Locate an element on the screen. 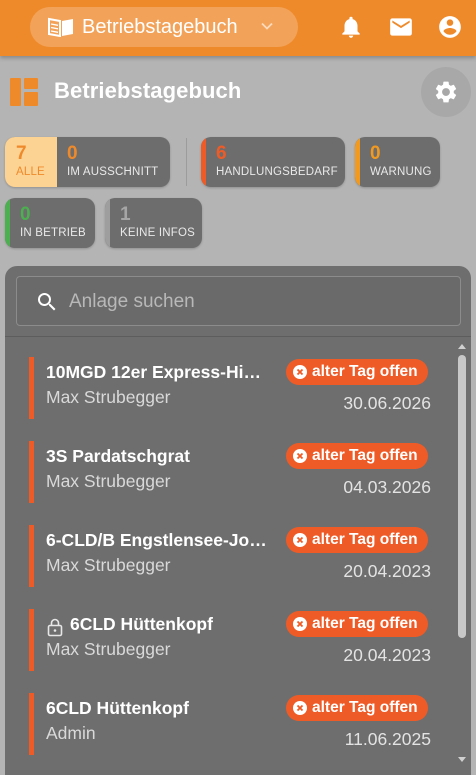 The image size is (476, 775). filter-action-label: HANDLUNGSBEDARF is located at coordinates (277, 172).